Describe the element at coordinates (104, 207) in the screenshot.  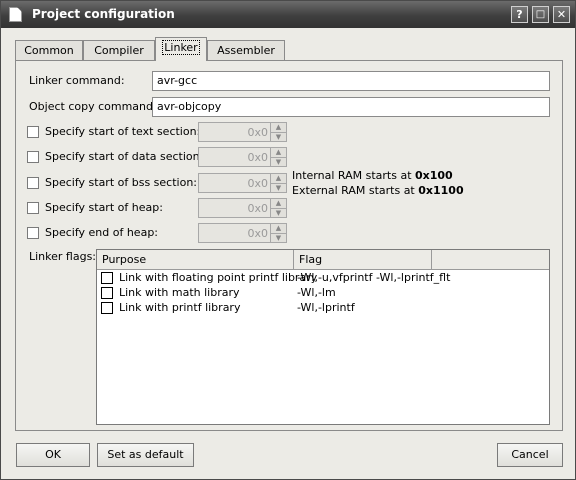
I see `heap-start-label: Specify start of heap:` at that location.